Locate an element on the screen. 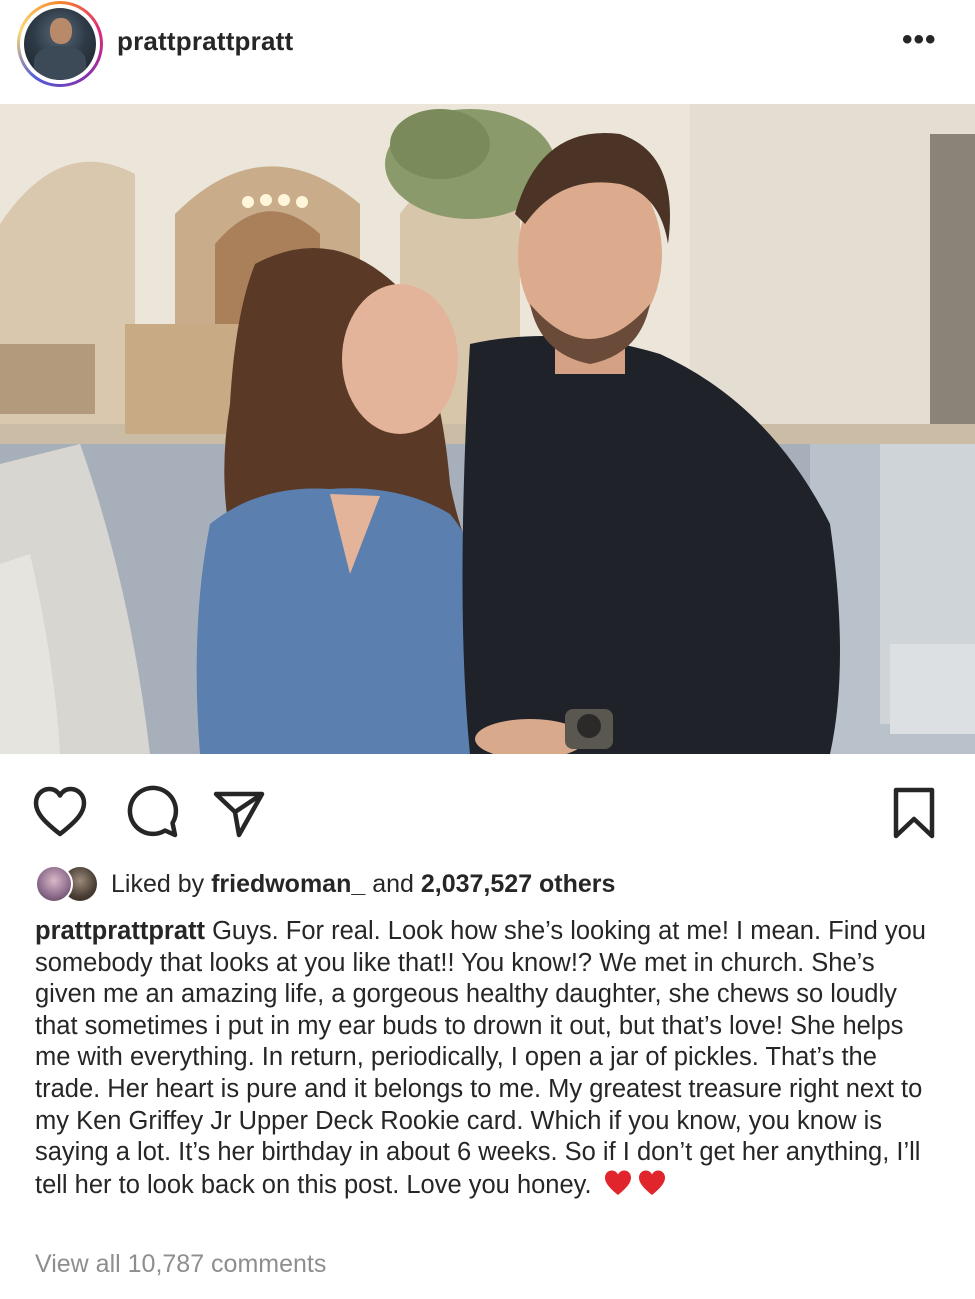  view-all-comments-link: View all 10,787 comments is located at coordinates (180, 1264).